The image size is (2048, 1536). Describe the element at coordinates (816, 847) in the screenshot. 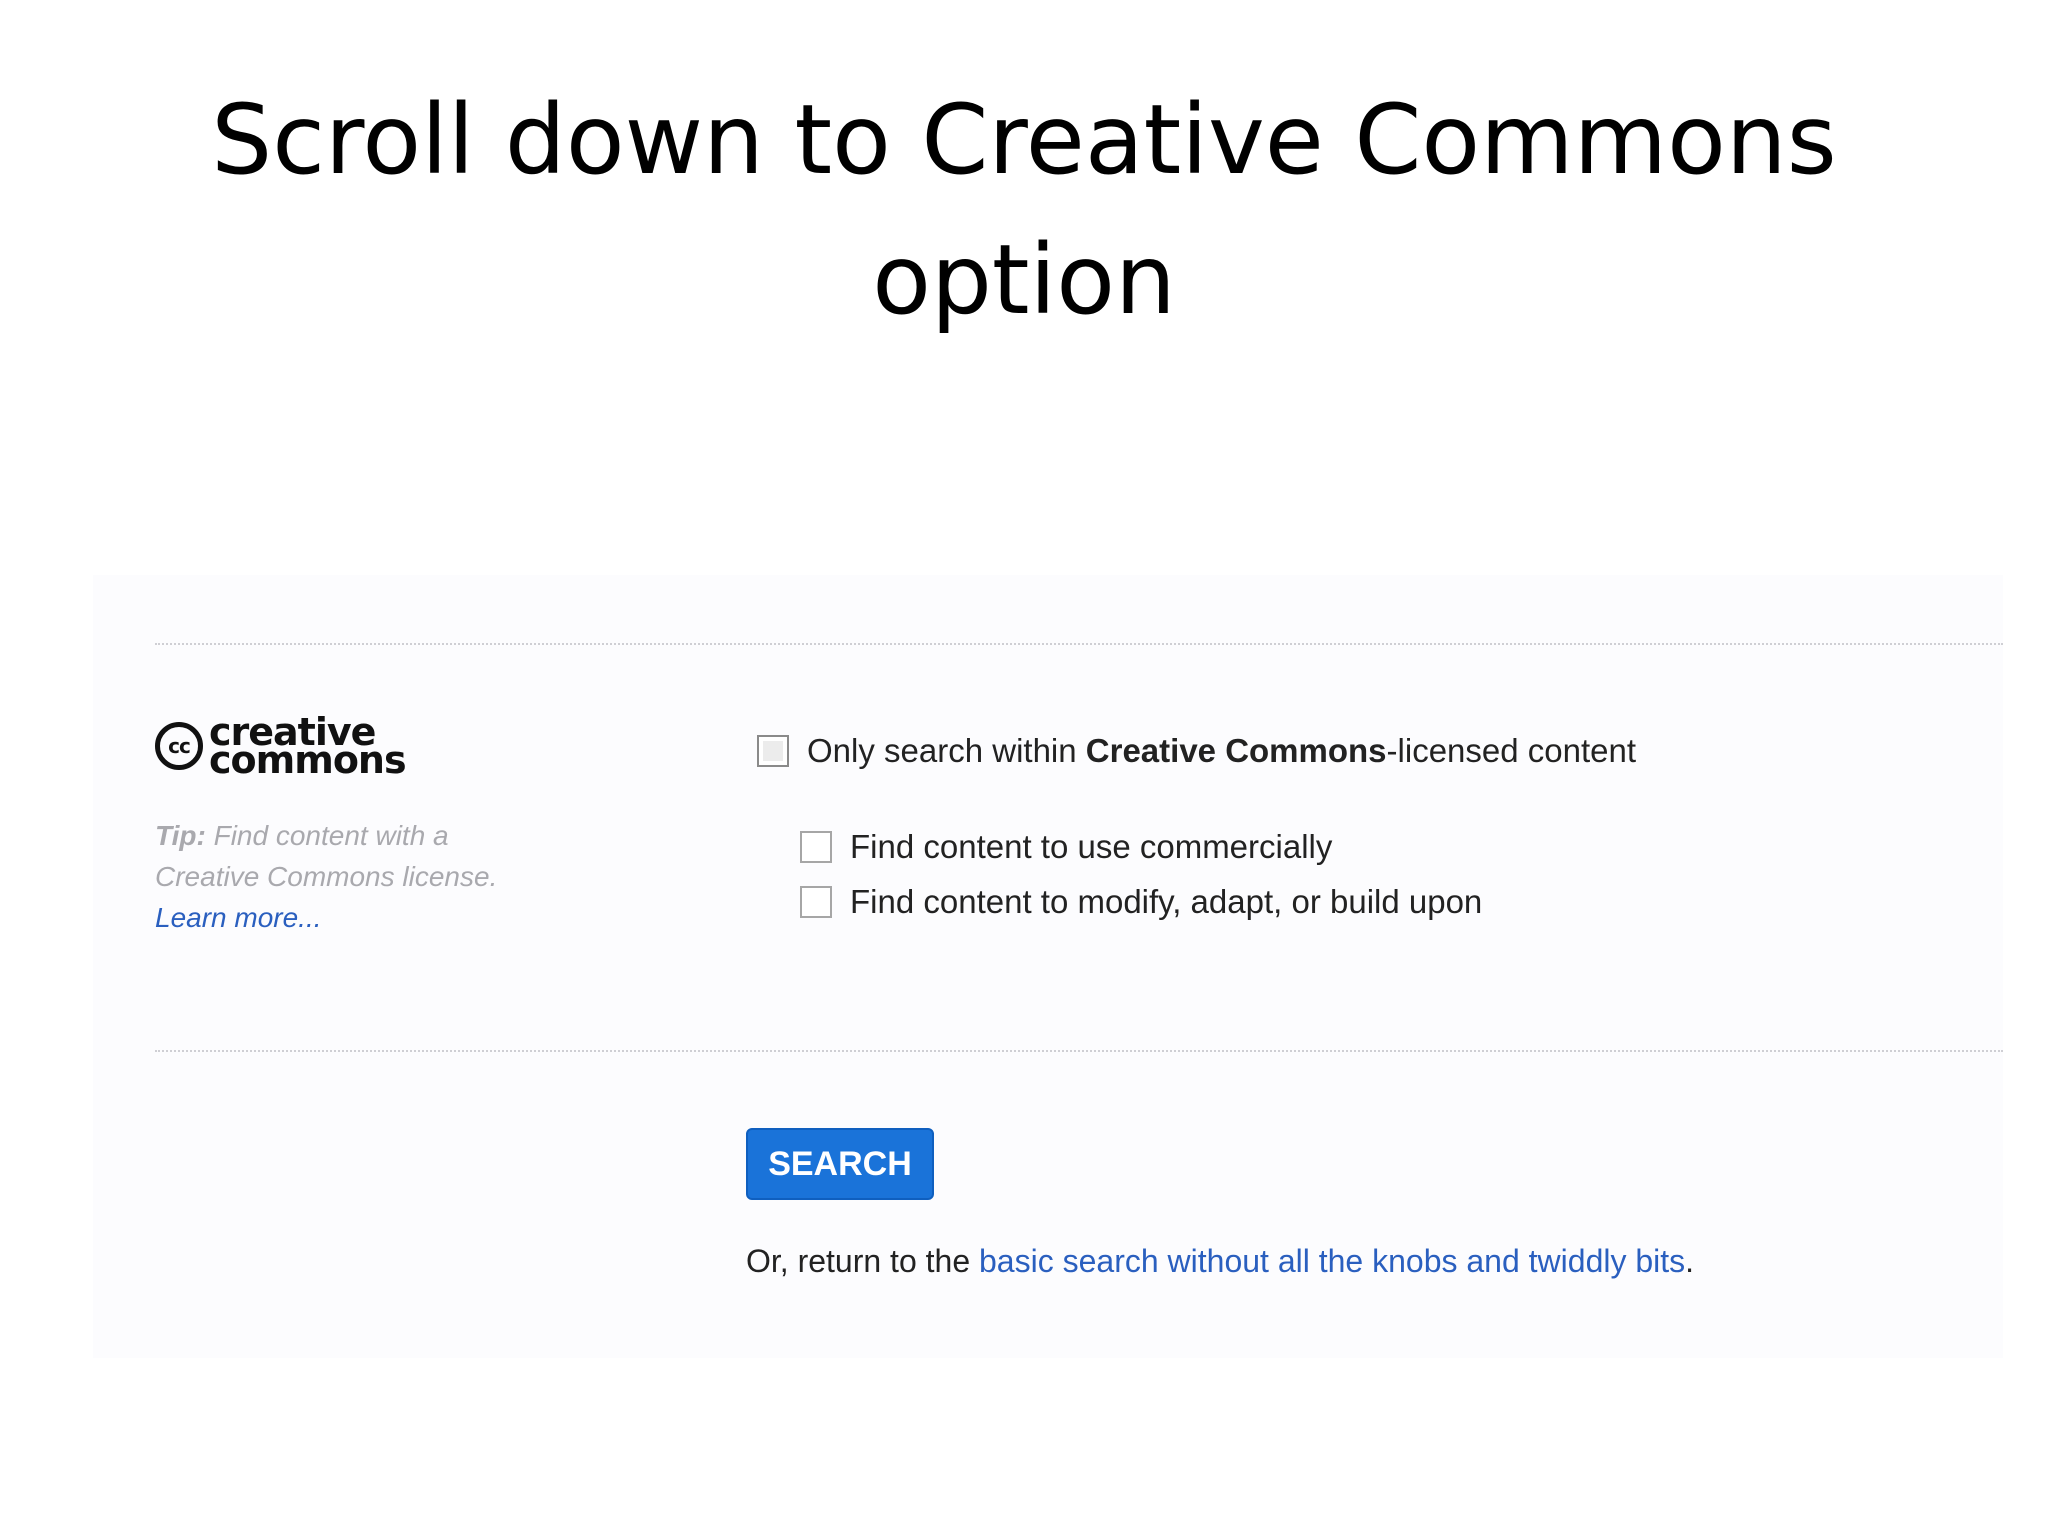

I see `commercial-use-checkbox` at that location.